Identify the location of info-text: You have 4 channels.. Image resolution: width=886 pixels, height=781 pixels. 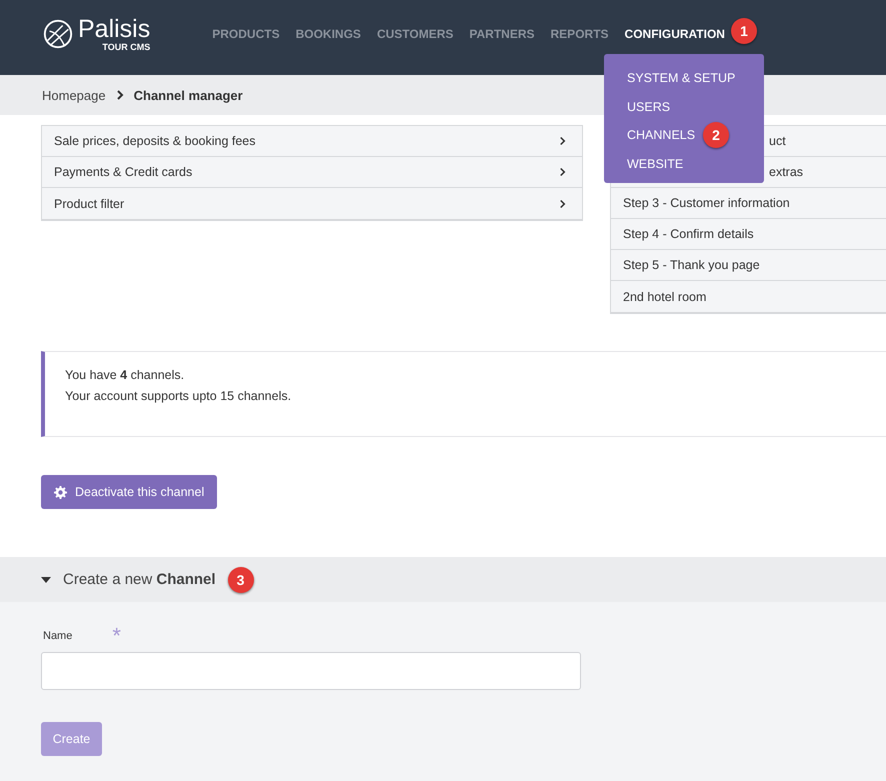
(125, 375).